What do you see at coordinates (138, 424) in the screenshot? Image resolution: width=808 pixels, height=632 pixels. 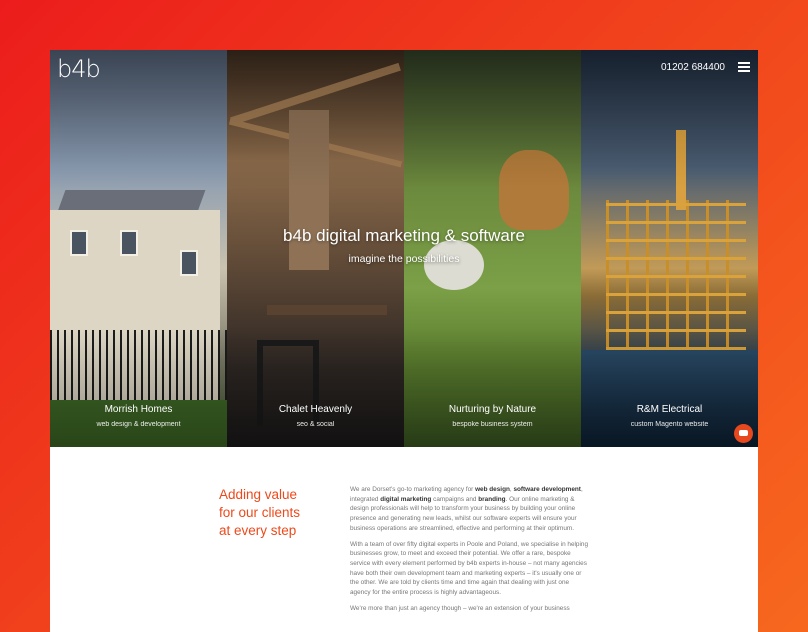 I see `project-subtitle: web design & development` at bounding box center [138, 424].